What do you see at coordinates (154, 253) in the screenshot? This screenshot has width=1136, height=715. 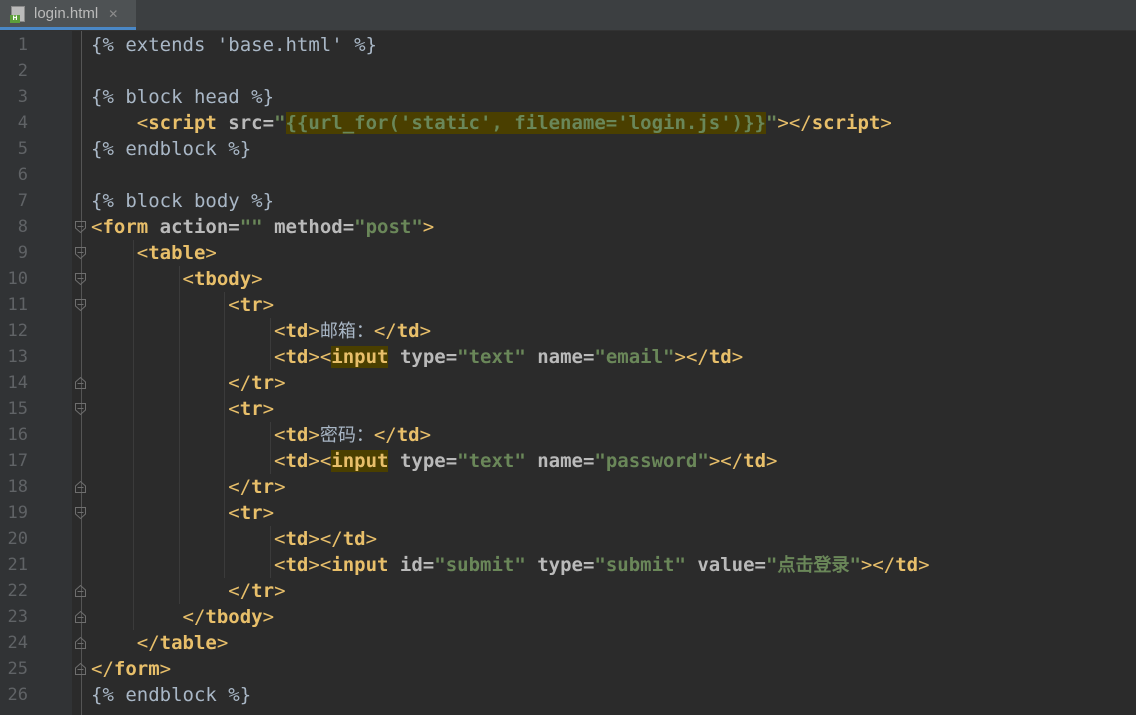 I see `code-text: <table>` at bounding box center [154, 253].